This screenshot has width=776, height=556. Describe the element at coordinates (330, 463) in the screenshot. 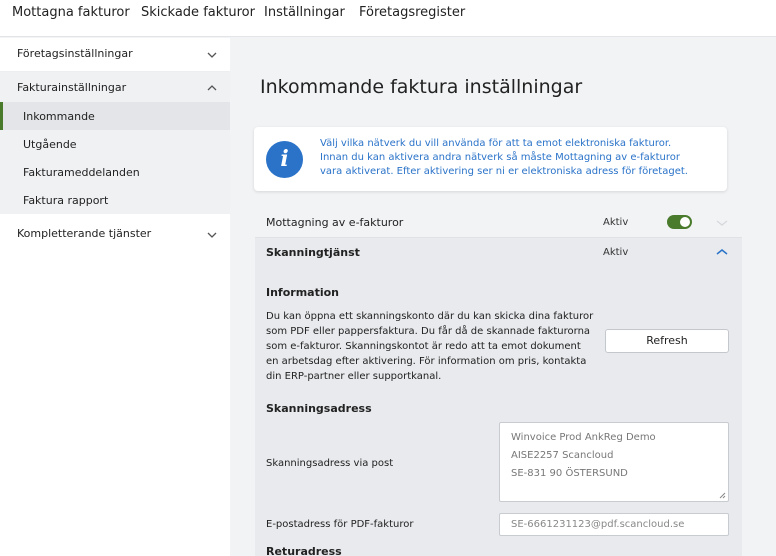

I see `post-address-label: Skanningsadress via post` at that location.